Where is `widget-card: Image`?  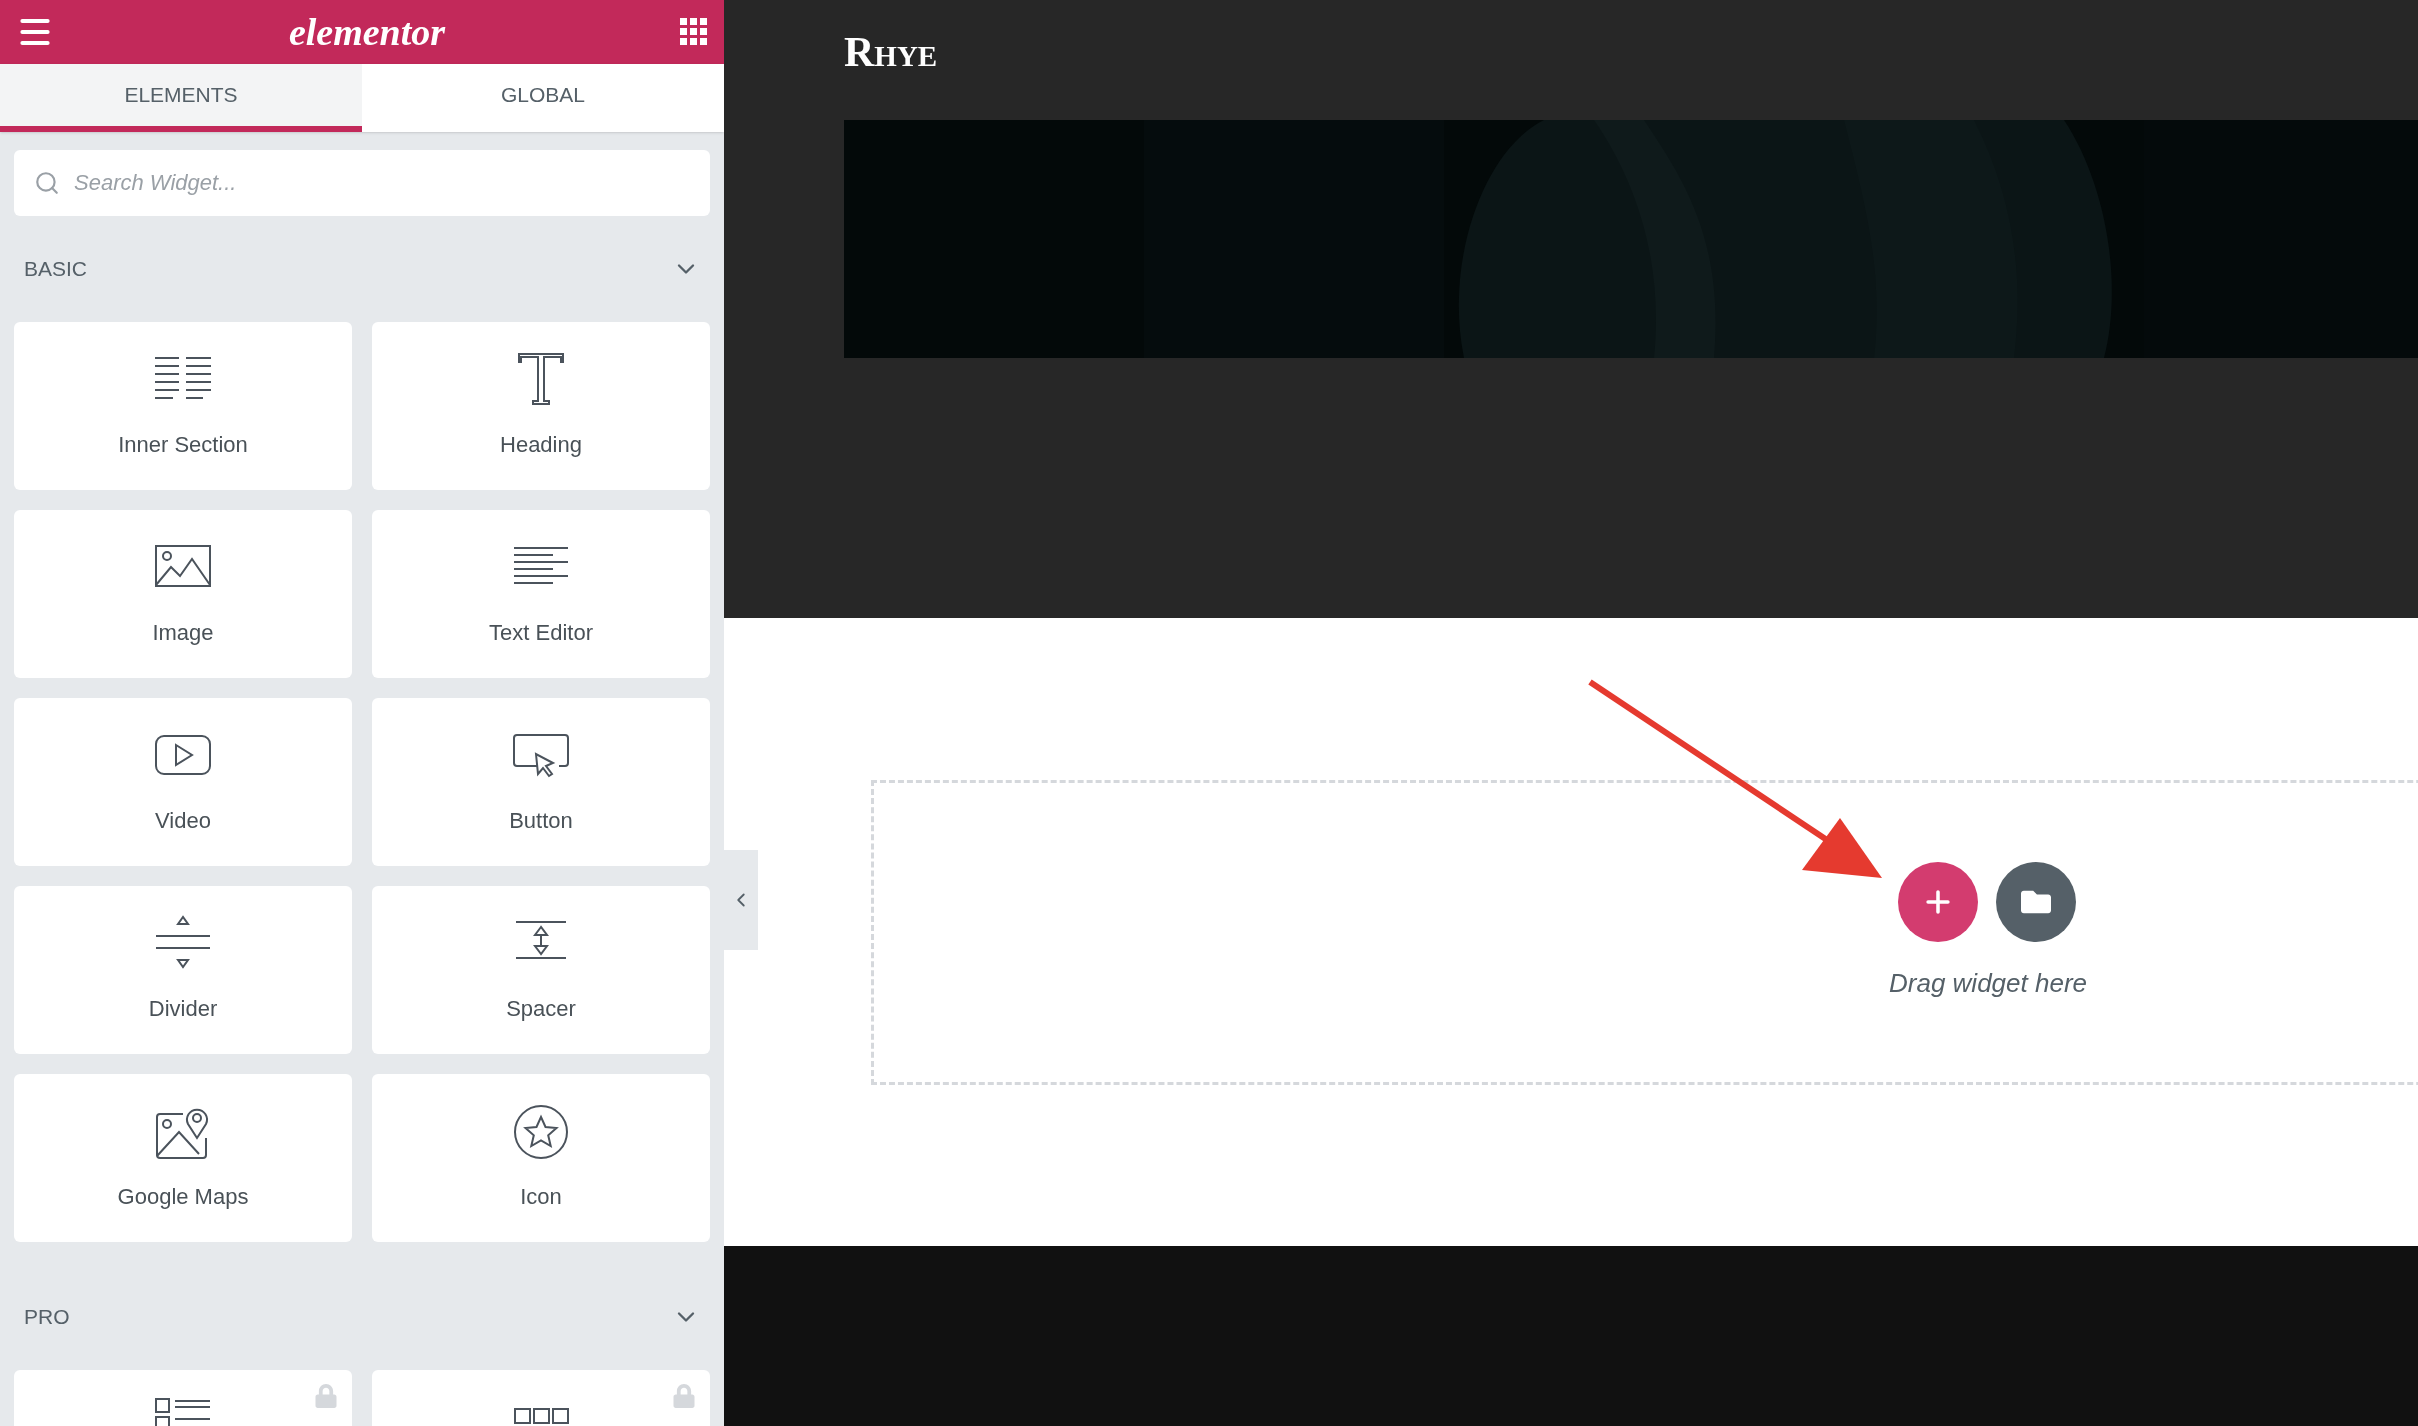
widget-card: Image is located at coordinates (183, 594).